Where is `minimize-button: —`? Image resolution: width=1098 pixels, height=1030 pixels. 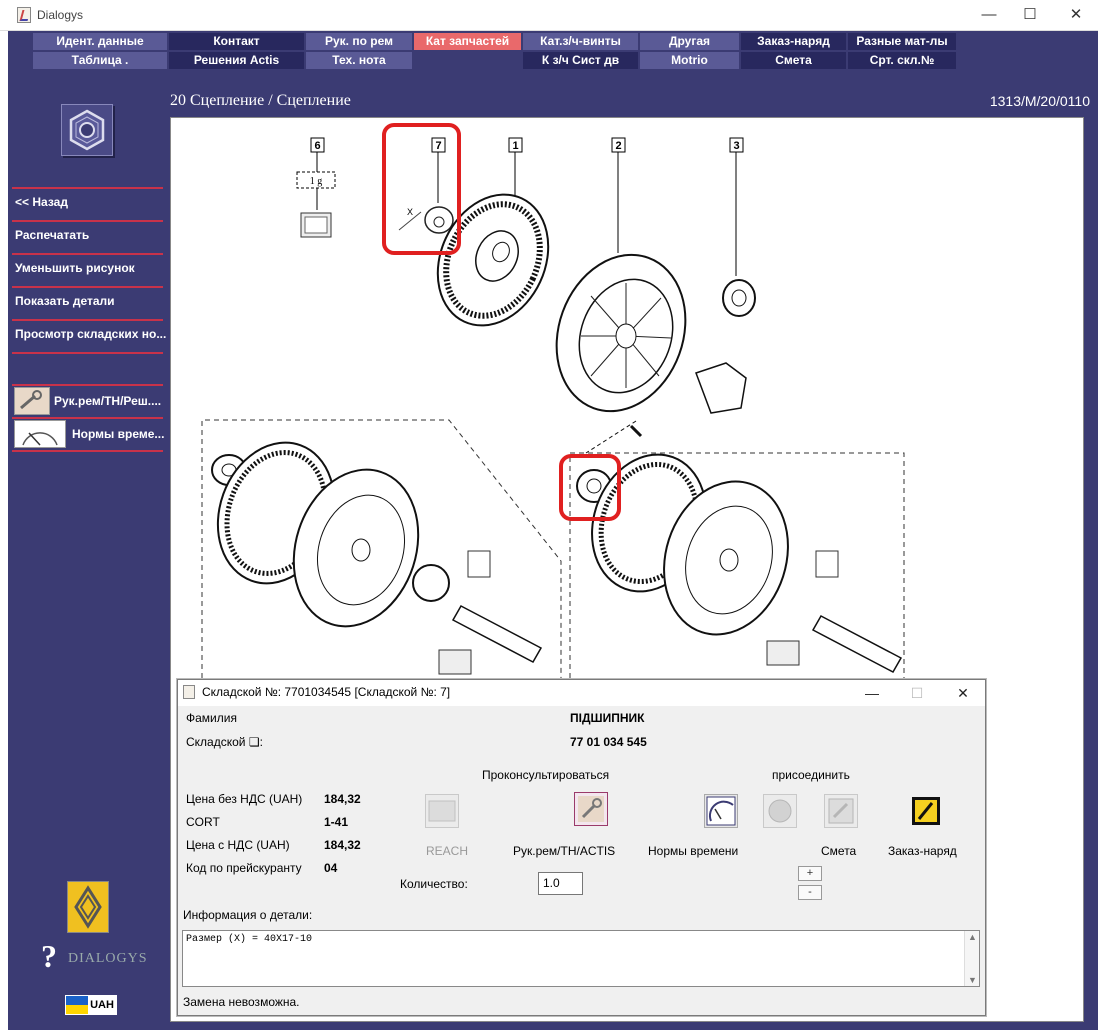
minimize-button: — is located at coordinates (989, 15).